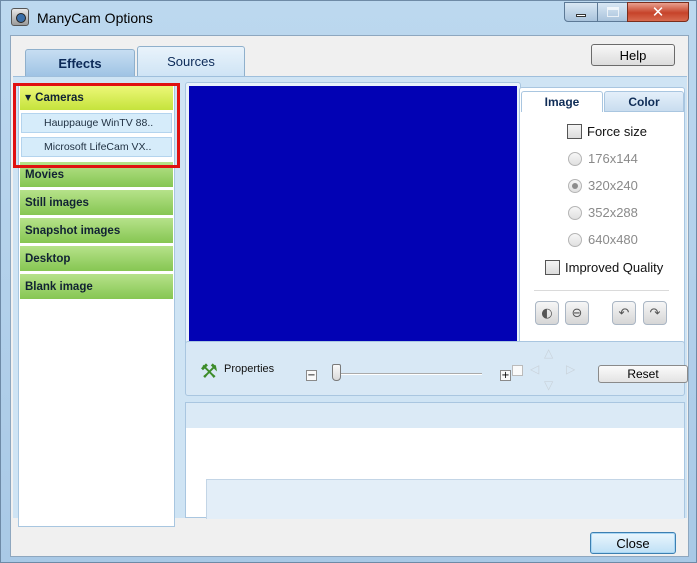 The image size is (697, 563). Describe the element at coordinates (435, 460) in the screenshot. I see `bottom-panel` at that location.